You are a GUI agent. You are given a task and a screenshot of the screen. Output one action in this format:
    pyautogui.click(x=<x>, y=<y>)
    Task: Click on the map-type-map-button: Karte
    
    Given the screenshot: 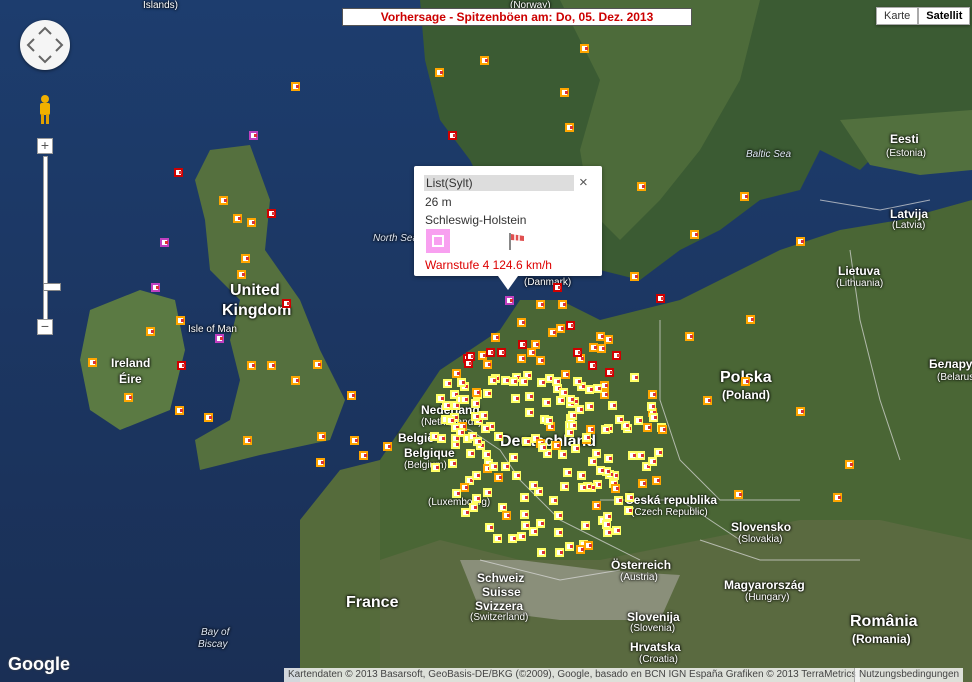 What is the action you would take?
    pyautogui.click(x=897, y=16)
    